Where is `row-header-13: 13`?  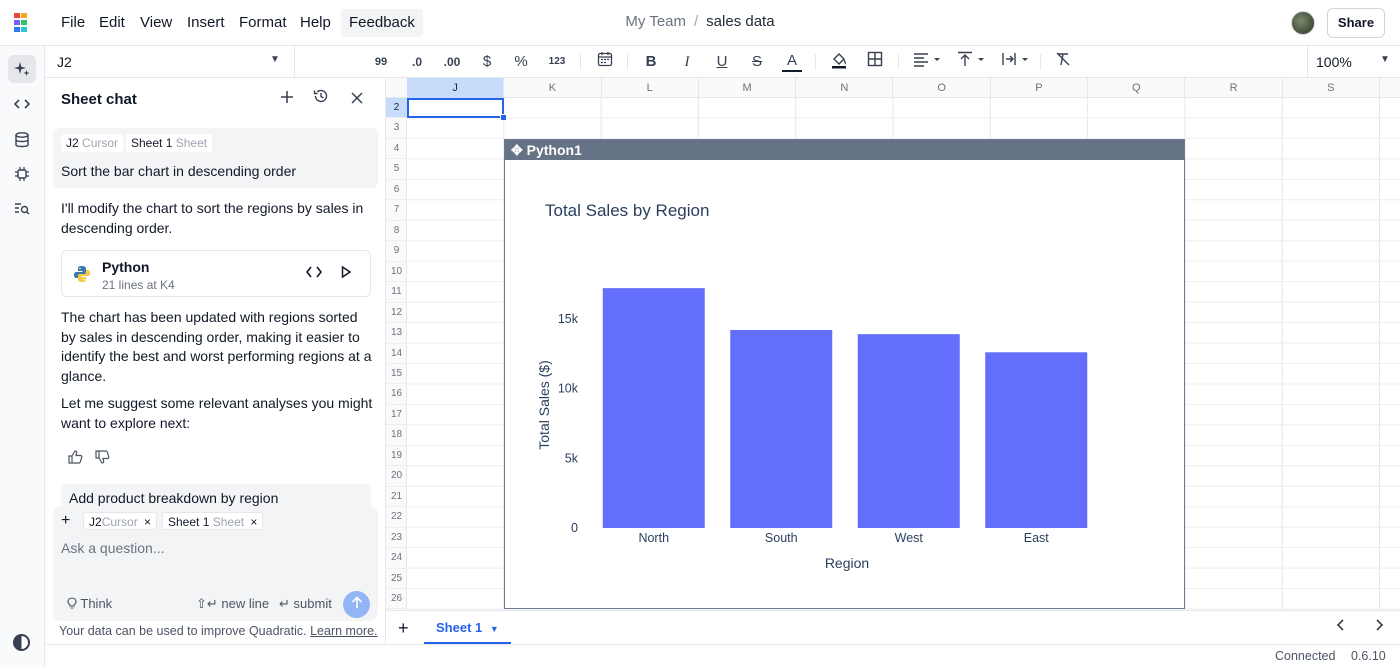
row-header-13: 13 is located at coordinates (396, 333).